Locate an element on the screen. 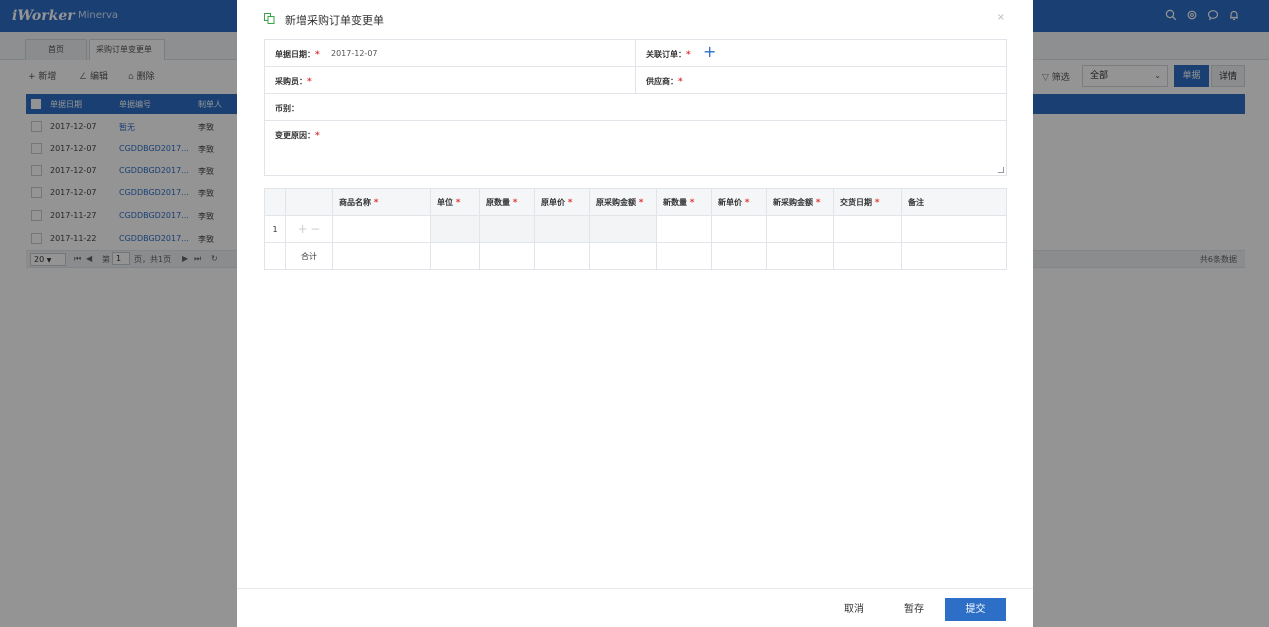 The width and height of the screenshot is (1269, 627). date-field: 单据日期：* 2017-12-07 is located at coordinates (450, 53).